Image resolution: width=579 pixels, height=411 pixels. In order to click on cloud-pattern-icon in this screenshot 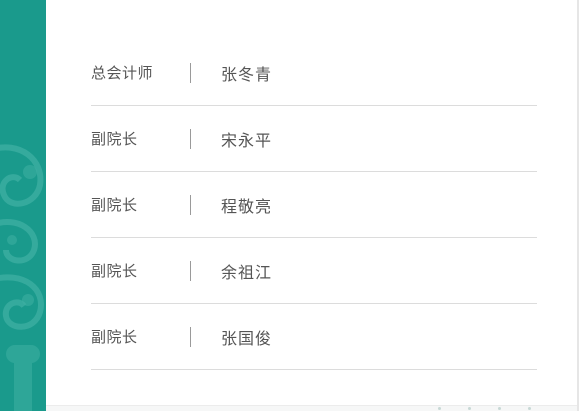, I will do `click(22, 277)`.